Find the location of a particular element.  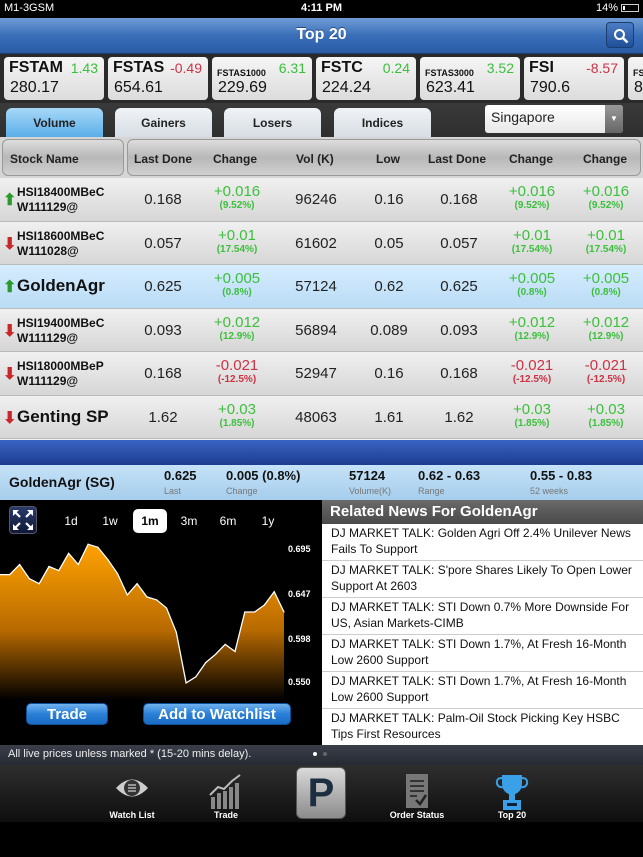

change-value: +0.03 is located at coordinates (237, 409).